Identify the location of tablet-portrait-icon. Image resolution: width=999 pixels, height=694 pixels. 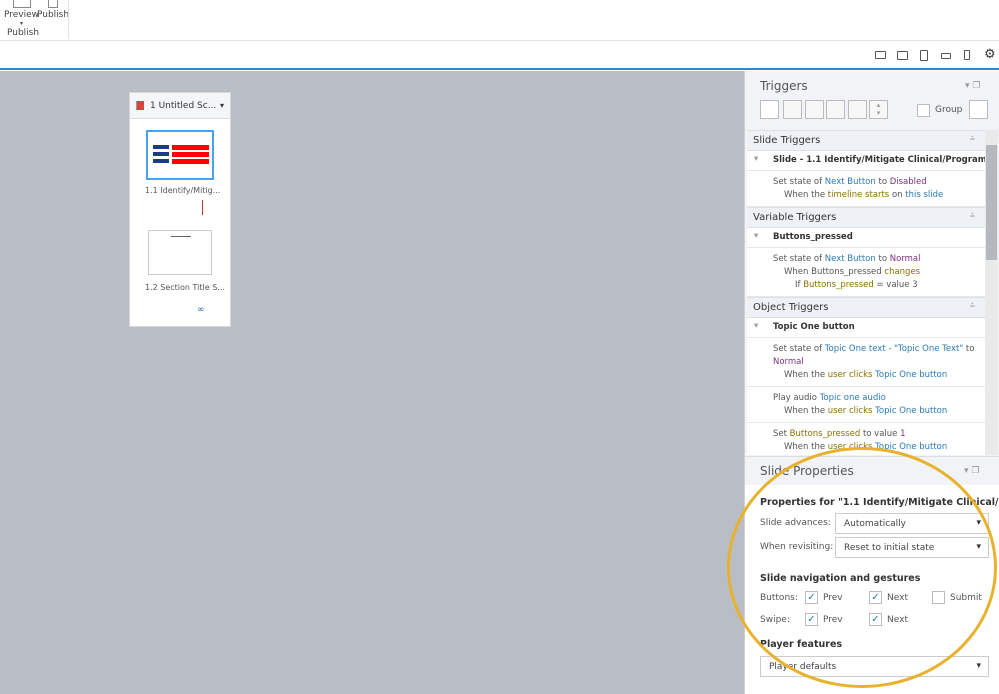
(924, 55).